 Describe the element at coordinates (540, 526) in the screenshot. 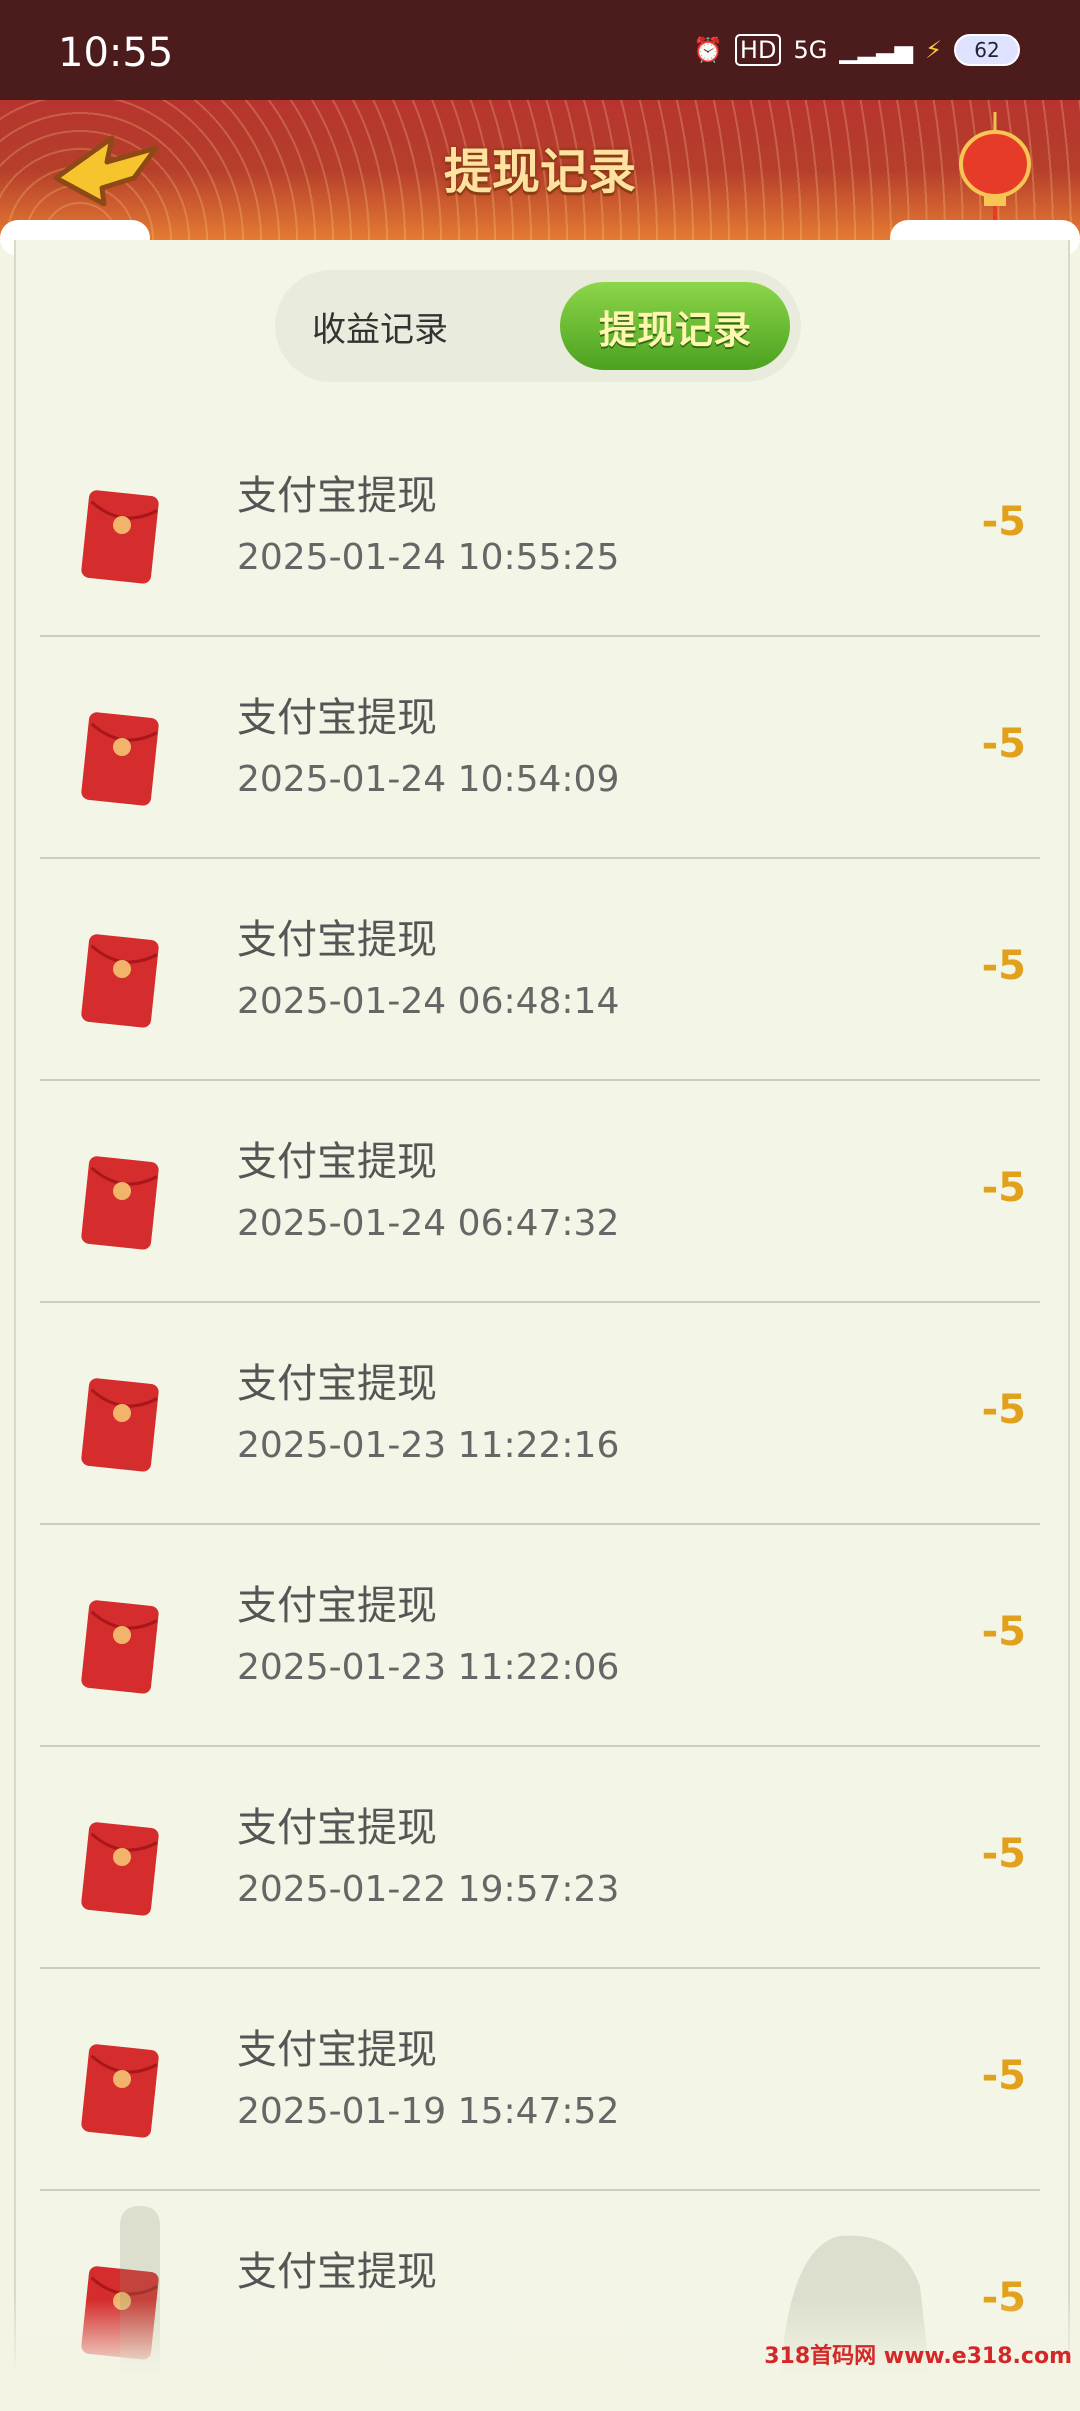

I see `record-row: 支付宝提现 2025-01-24 10:55:25 -5` at that location.